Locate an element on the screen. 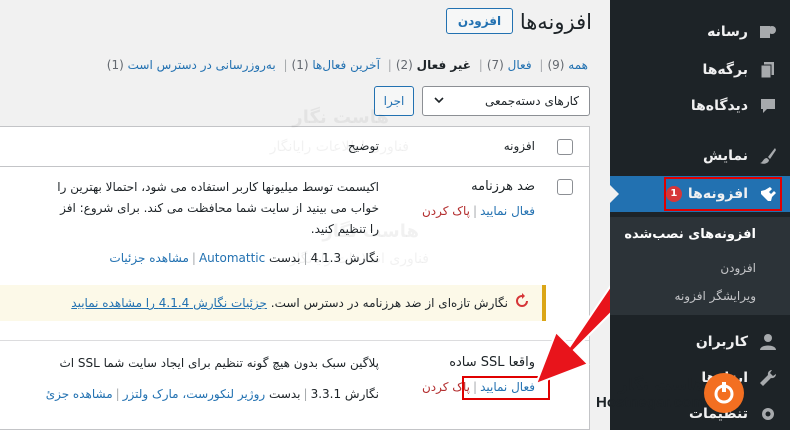 The image size is (790, 430). version-akismet: نگارش 4.1.3 is located at coordinates (344, 258).